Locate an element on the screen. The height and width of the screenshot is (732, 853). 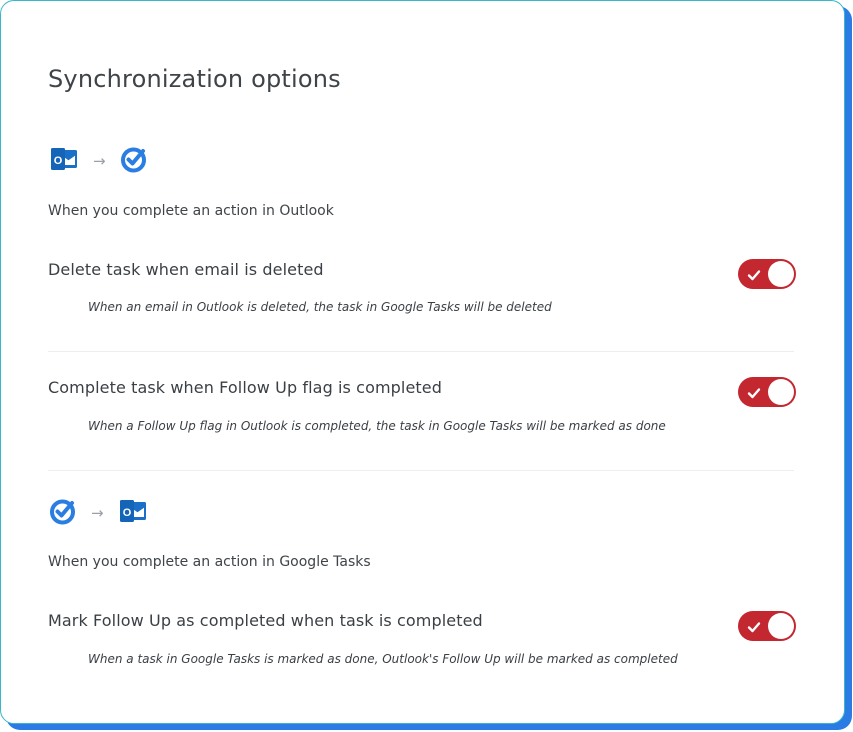
sync-direction-tasks-to-outlook: → O is located at coordinates (98, 513).